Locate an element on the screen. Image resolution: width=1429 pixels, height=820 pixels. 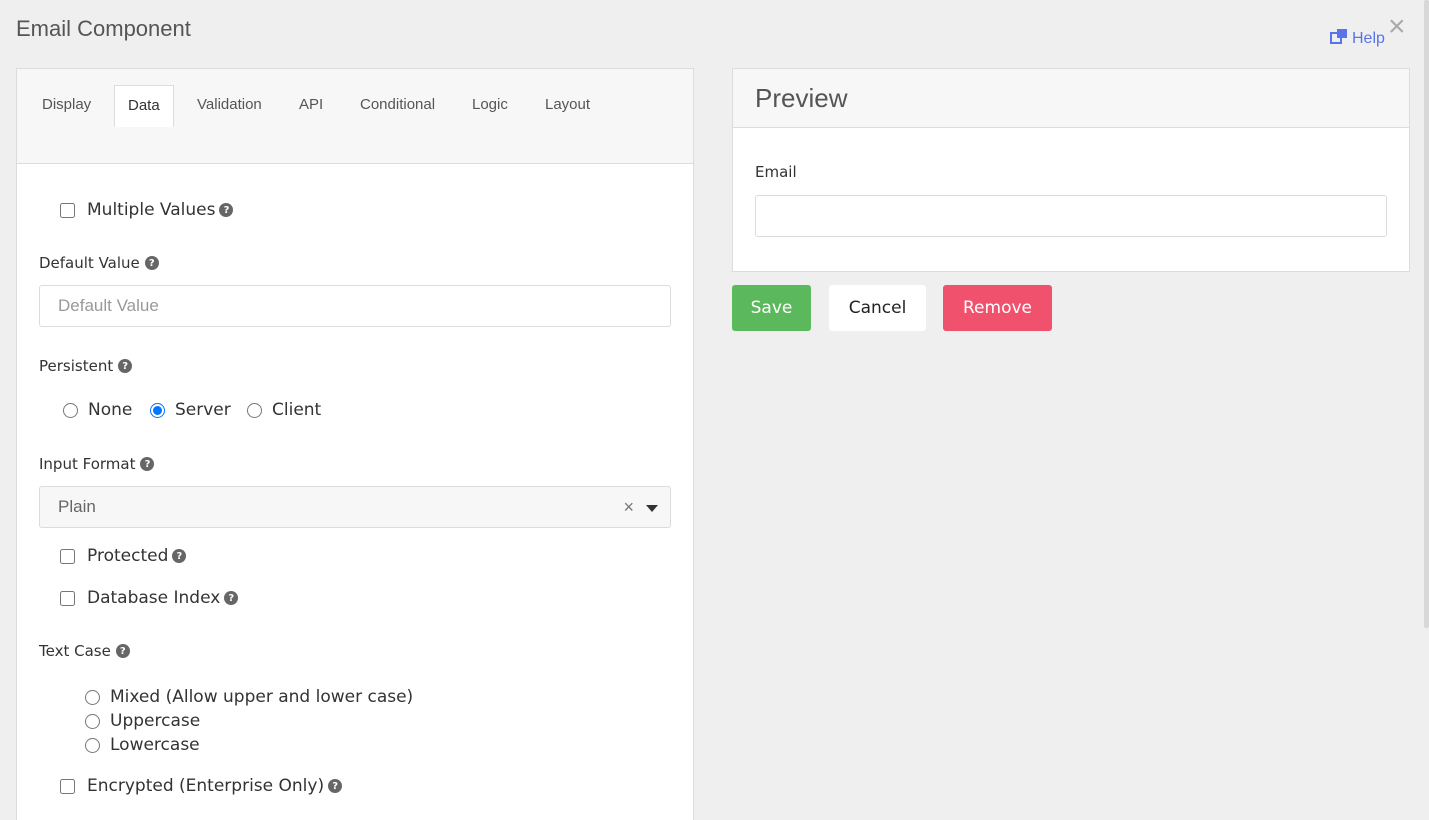
preview-email-label: Email is located at coordinates (776, 172).